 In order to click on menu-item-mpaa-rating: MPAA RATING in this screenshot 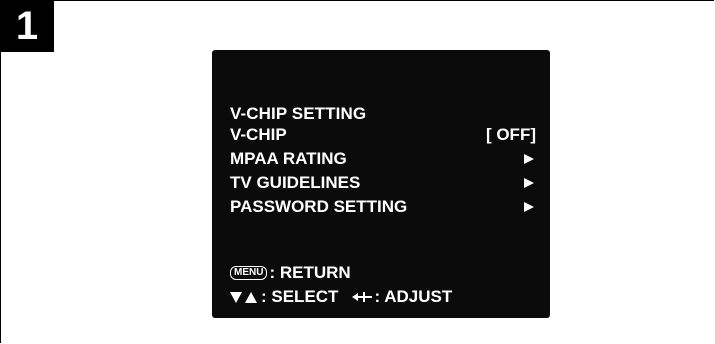, I will do `click(383, 159)`.